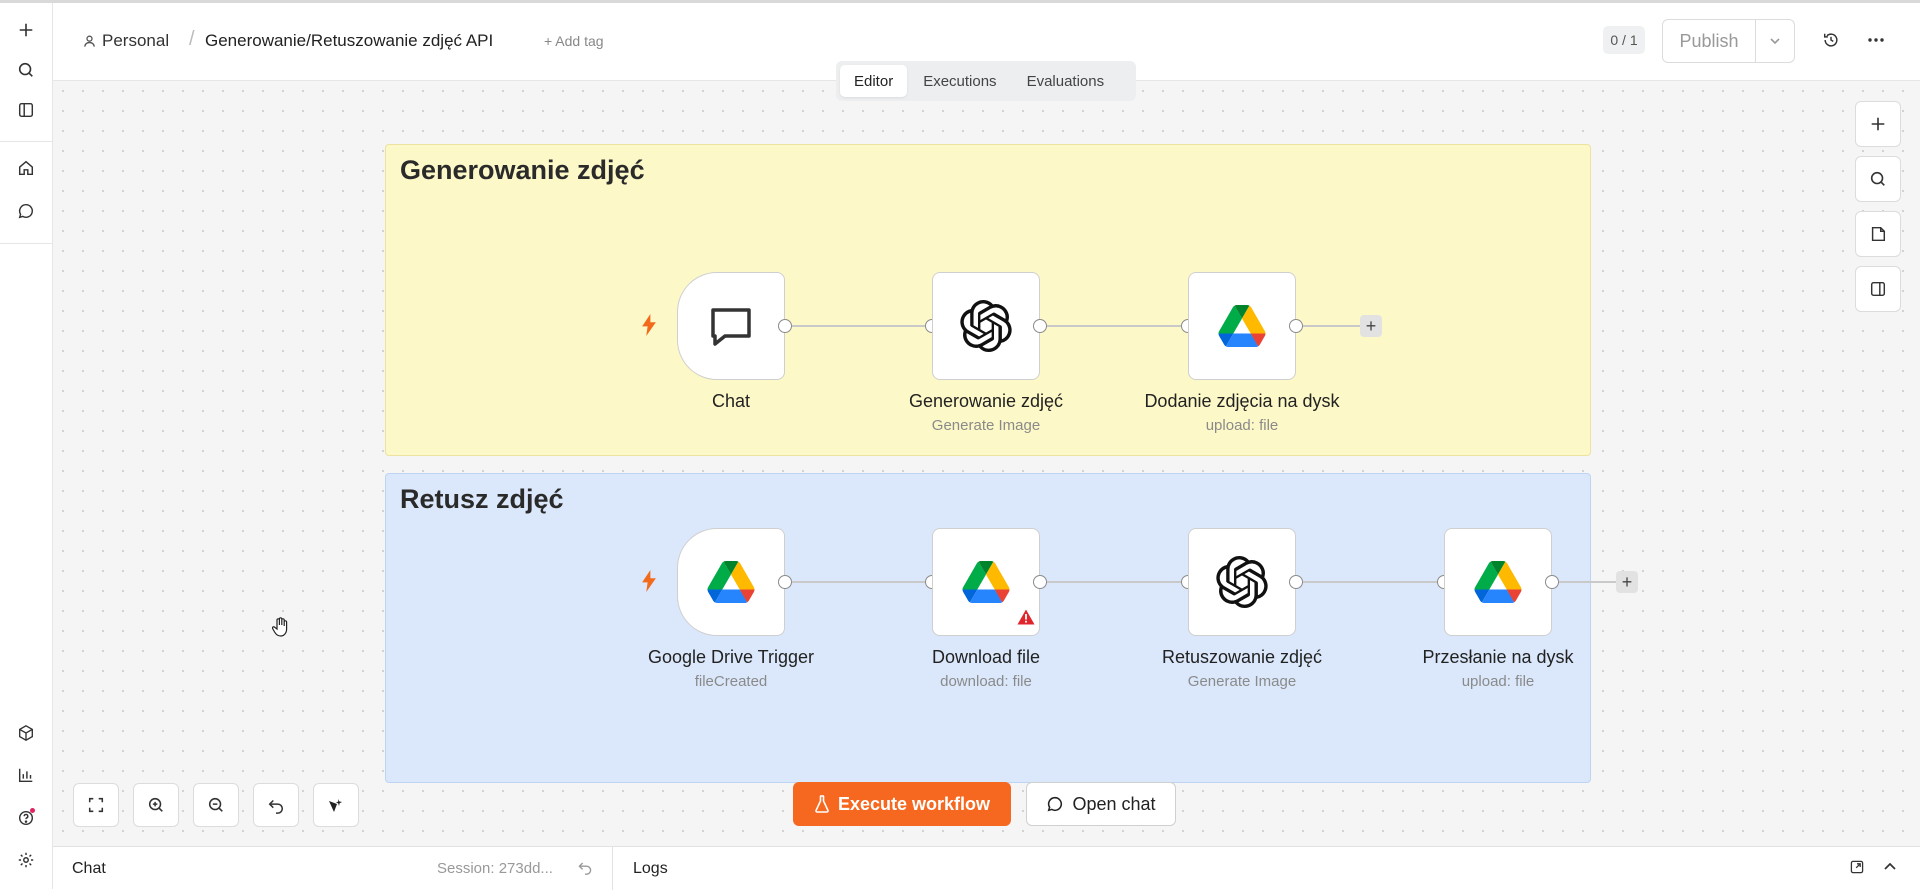 The image size is (1920, 890). I want to click on left-sidebar, so click(26, 446).